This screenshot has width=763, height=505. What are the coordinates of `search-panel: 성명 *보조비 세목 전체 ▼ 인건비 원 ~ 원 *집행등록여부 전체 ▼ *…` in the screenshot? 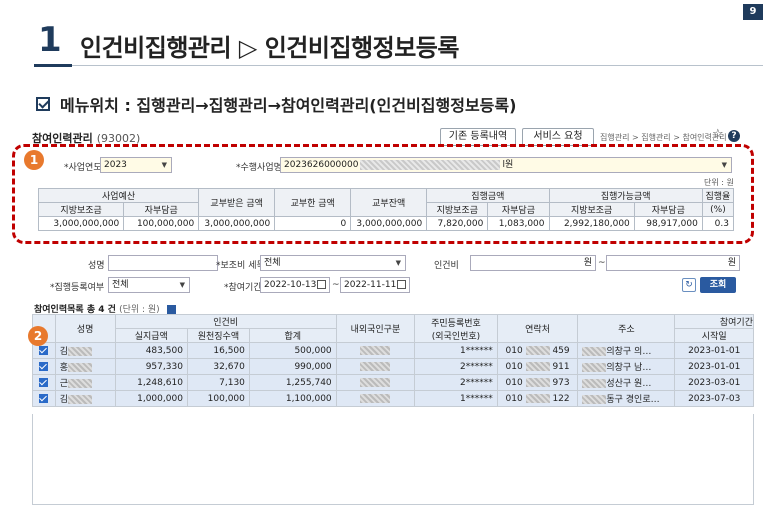 It's located at (390, 273).